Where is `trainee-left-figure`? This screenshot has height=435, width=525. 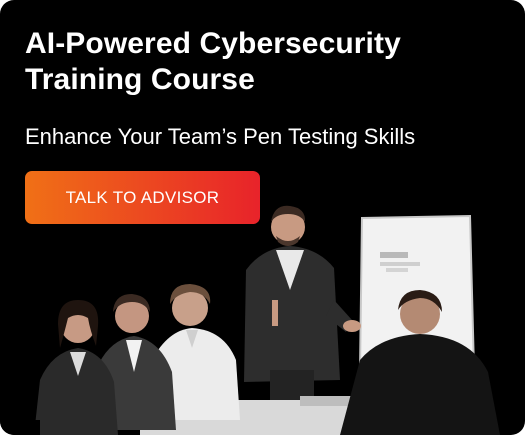 trainee-left-figure is located at coordinates (76, 367).